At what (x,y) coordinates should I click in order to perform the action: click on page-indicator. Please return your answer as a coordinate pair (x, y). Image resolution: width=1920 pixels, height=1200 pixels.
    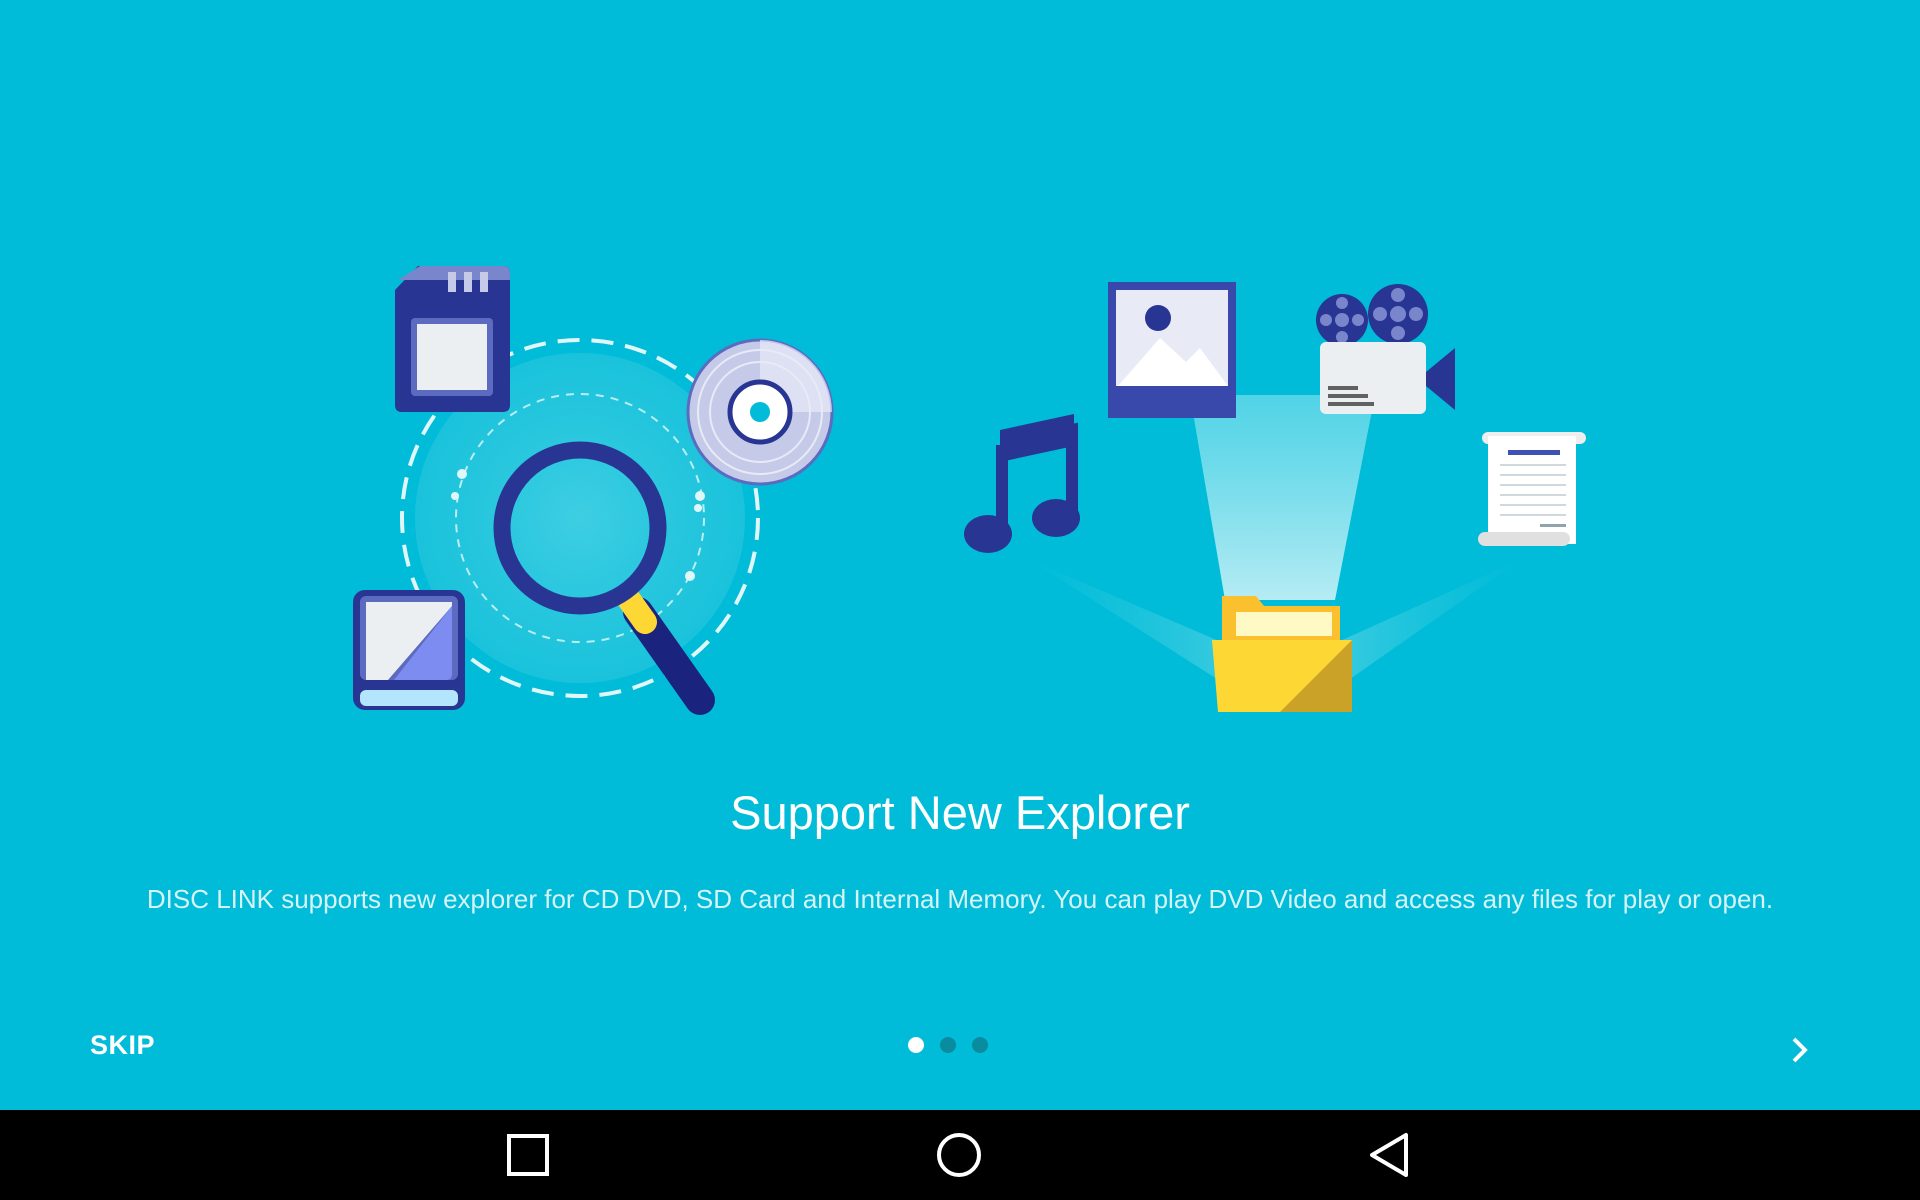
    Looking at the image, I should click on (948, 1045).